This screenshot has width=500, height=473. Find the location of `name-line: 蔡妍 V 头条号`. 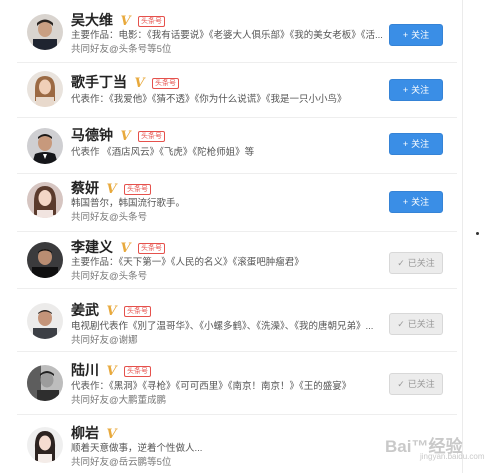

name-line: 蔡妍 V 头条号 is located at coordinates (111, 188).